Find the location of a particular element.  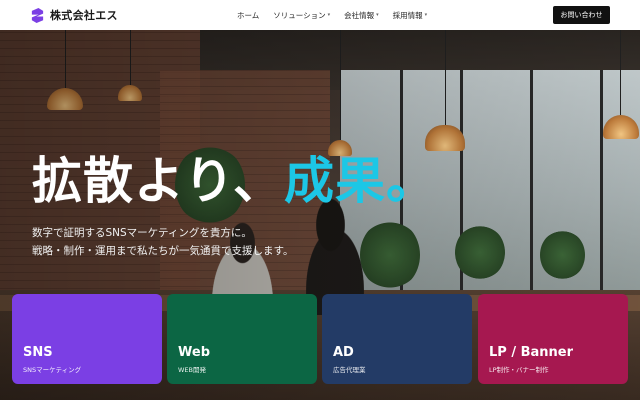

nav-item-home: ホーム is located at coordinates (248, 15).